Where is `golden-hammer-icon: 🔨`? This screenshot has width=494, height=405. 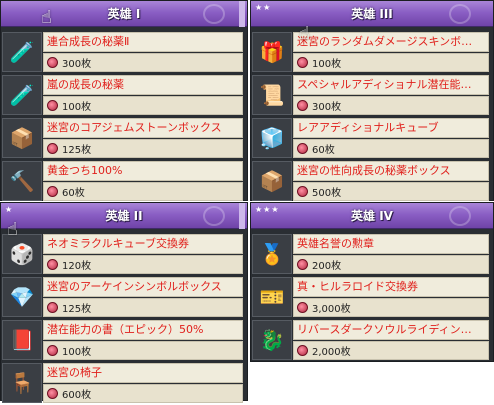
golden-hammer-icon: 🔨 is located at coordinates (22, 181).